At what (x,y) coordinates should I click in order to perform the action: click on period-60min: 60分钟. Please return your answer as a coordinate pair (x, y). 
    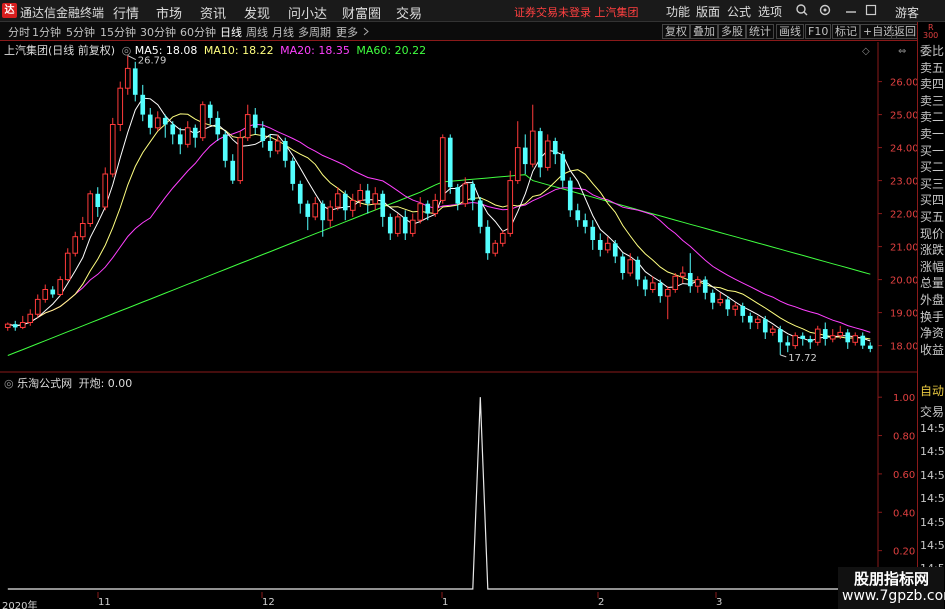
    Looking at the image, I should click on (198, 32).